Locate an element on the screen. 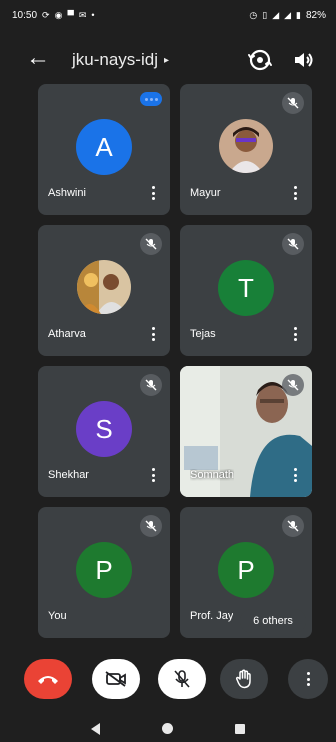 The height and width of the screenshot is (742, 336). participant-tile: P You is located at coordinates (104, 572).